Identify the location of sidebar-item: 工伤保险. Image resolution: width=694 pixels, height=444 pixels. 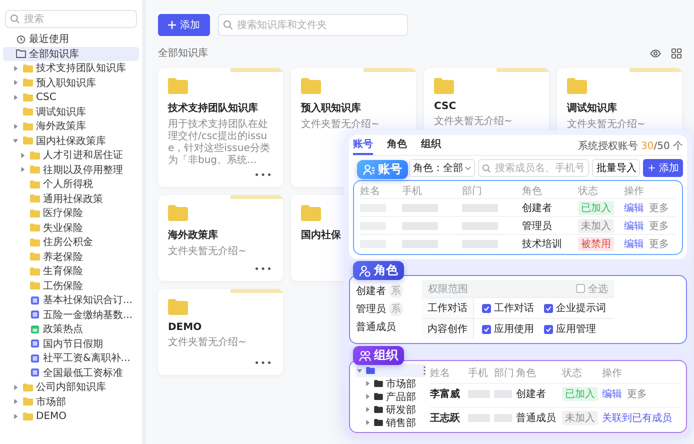
(71, 285).